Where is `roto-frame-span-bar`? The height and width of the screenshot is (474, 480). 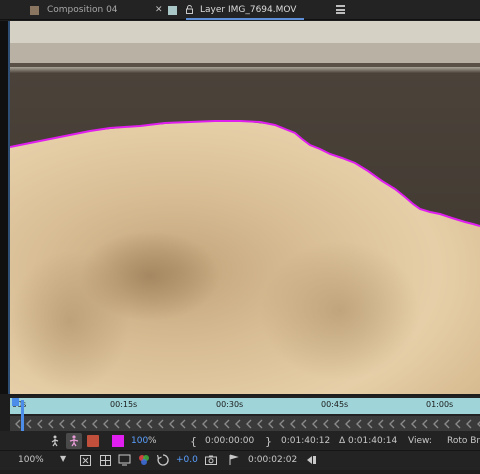 roto-frame-span-bar is located at coordinates (245, 424).